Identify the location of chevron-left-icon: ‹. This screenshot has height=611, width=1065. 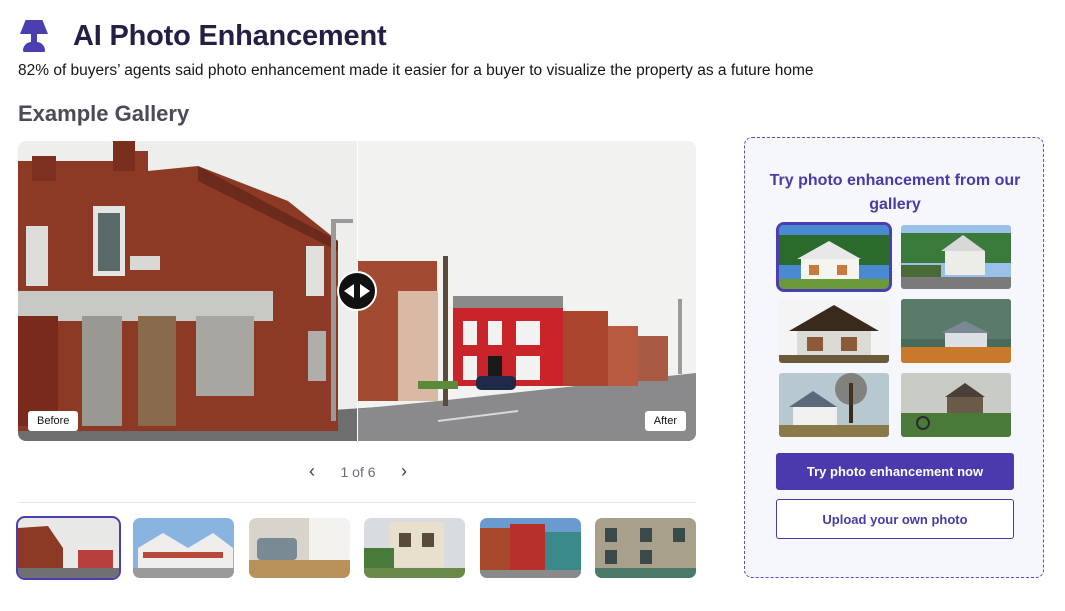
(312, 471).